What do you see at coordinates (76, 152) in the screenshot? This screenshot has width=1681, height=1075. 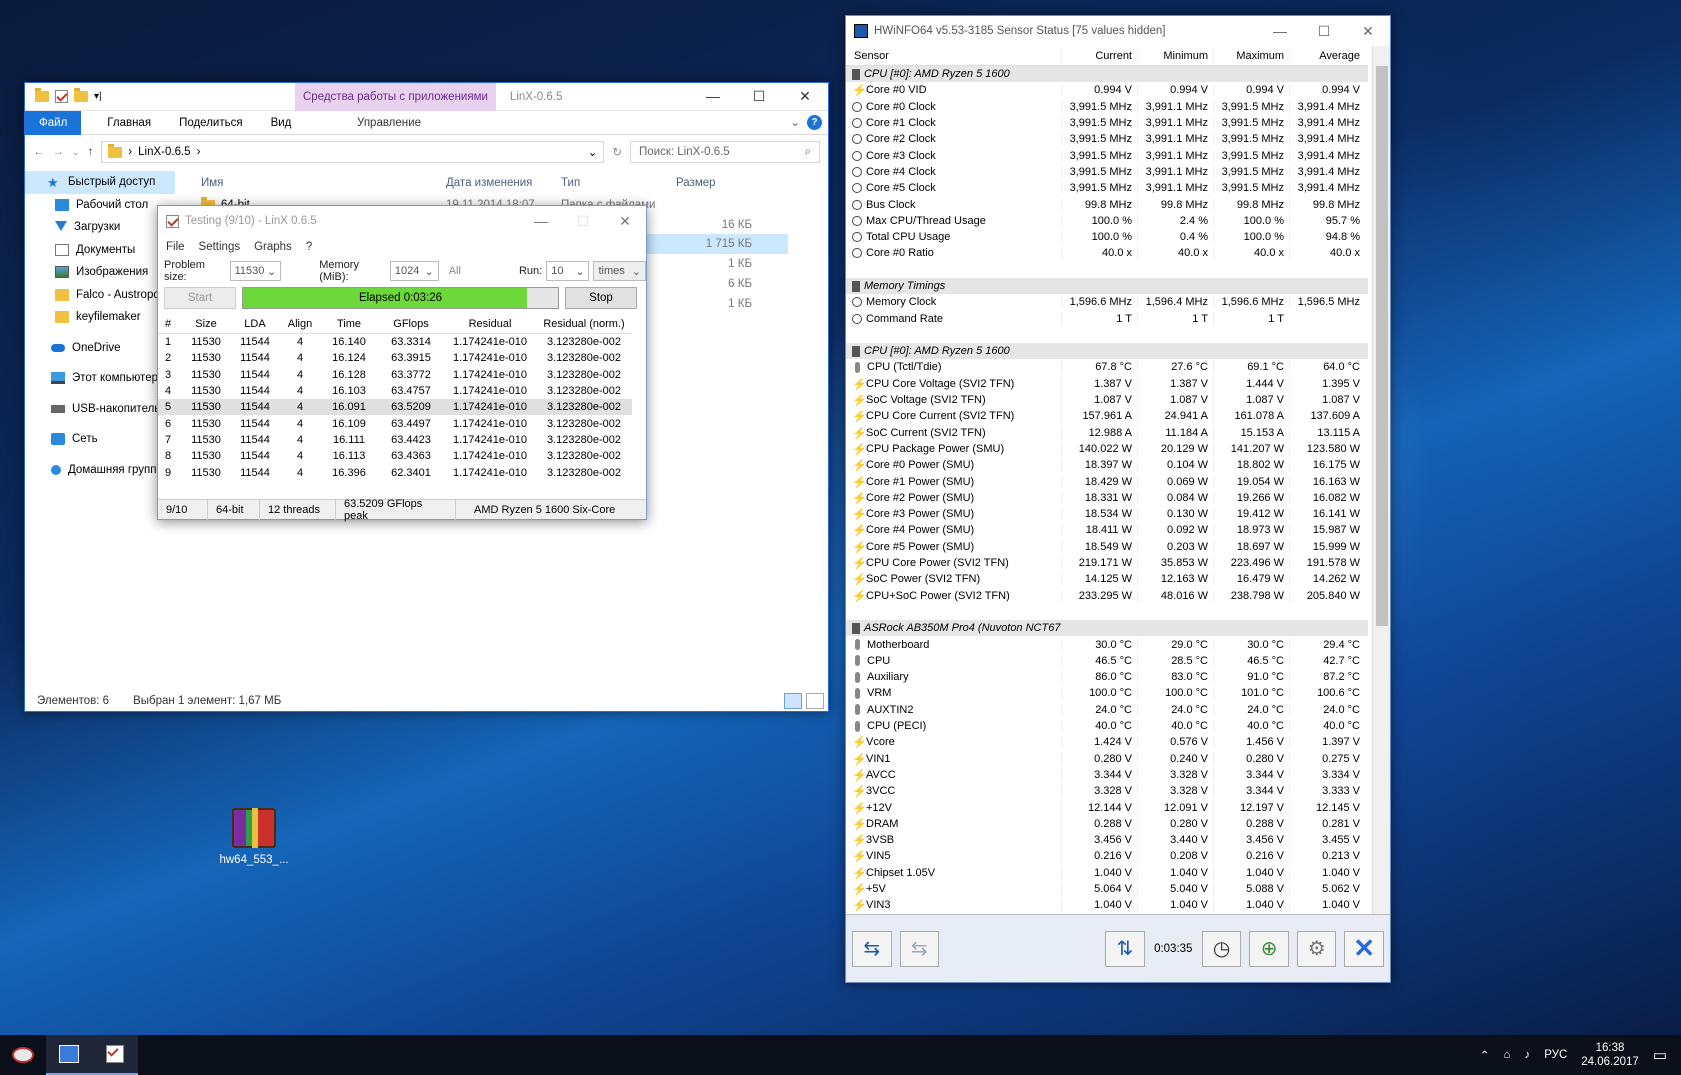 I see `recent-icon: ⌄` at bounding box center [76, 152].